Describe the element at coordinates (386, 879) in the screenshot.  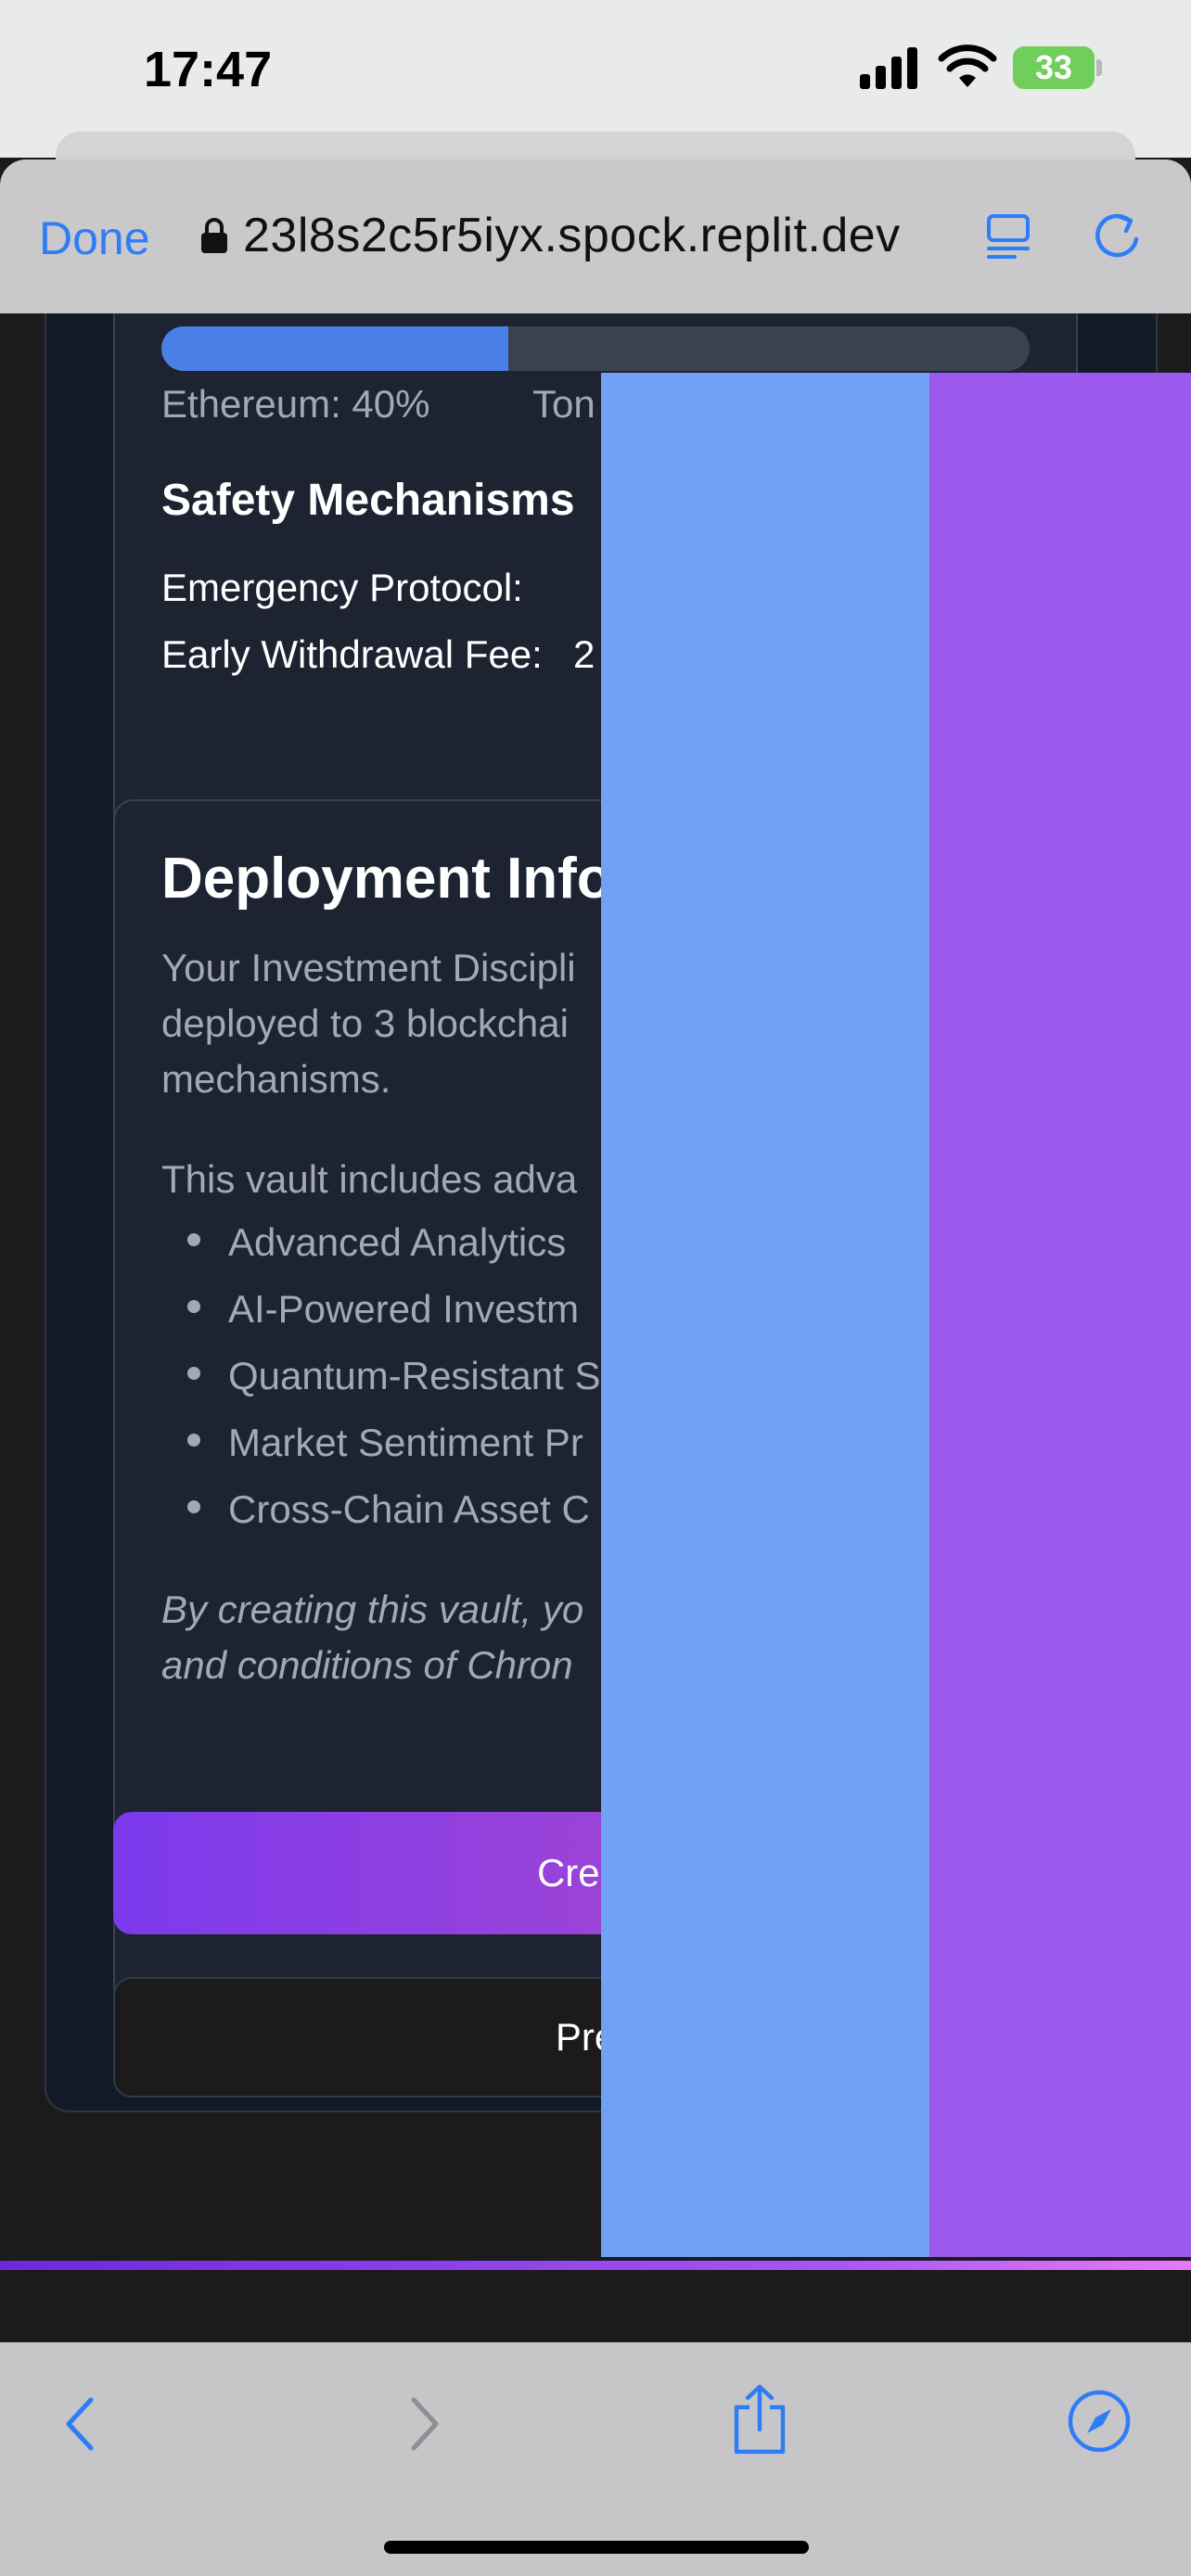
I see `deployment-info-title: Deployment Info` at that location.